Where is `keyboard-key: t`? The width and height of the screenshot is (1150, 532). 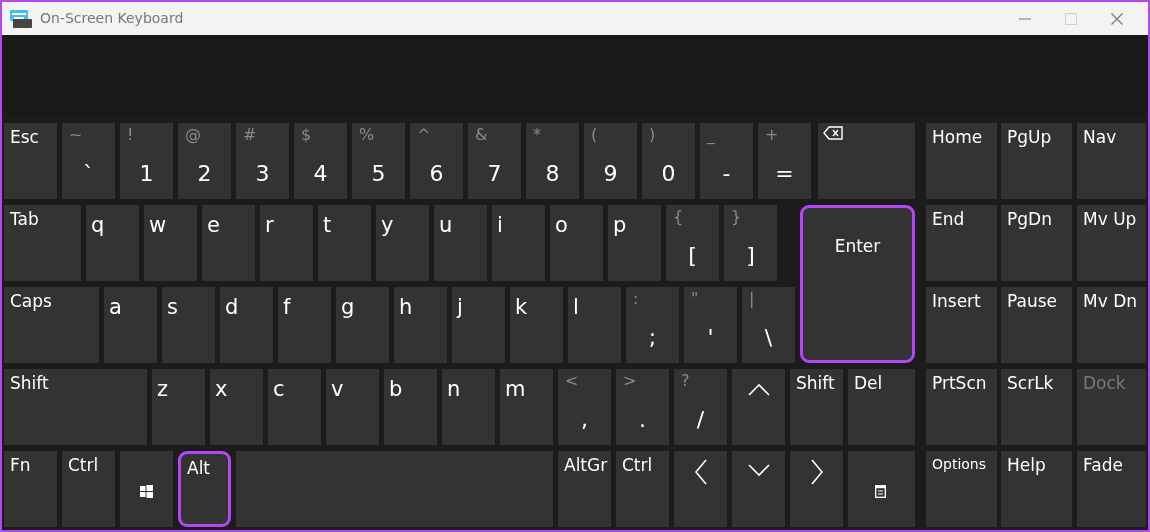
keyboard-key: t is located at coordinates (344, 243).